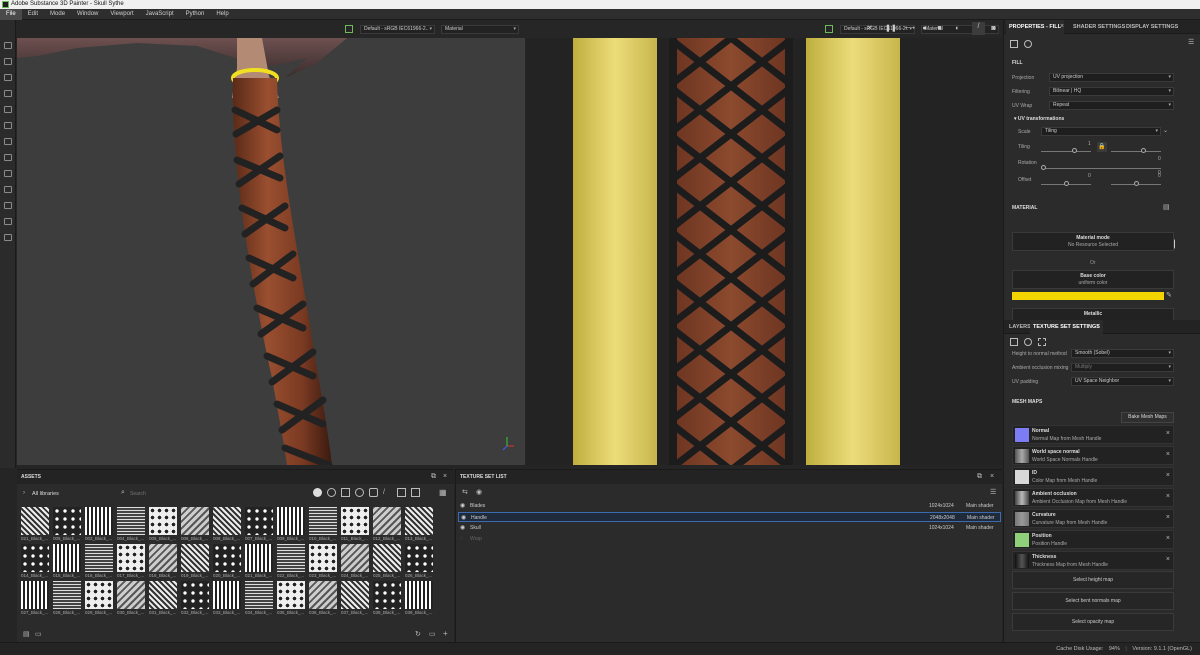 This screenshot has width=1200, height=655. I want to click on menu-javascript: JavaScript, so click(160, 14).